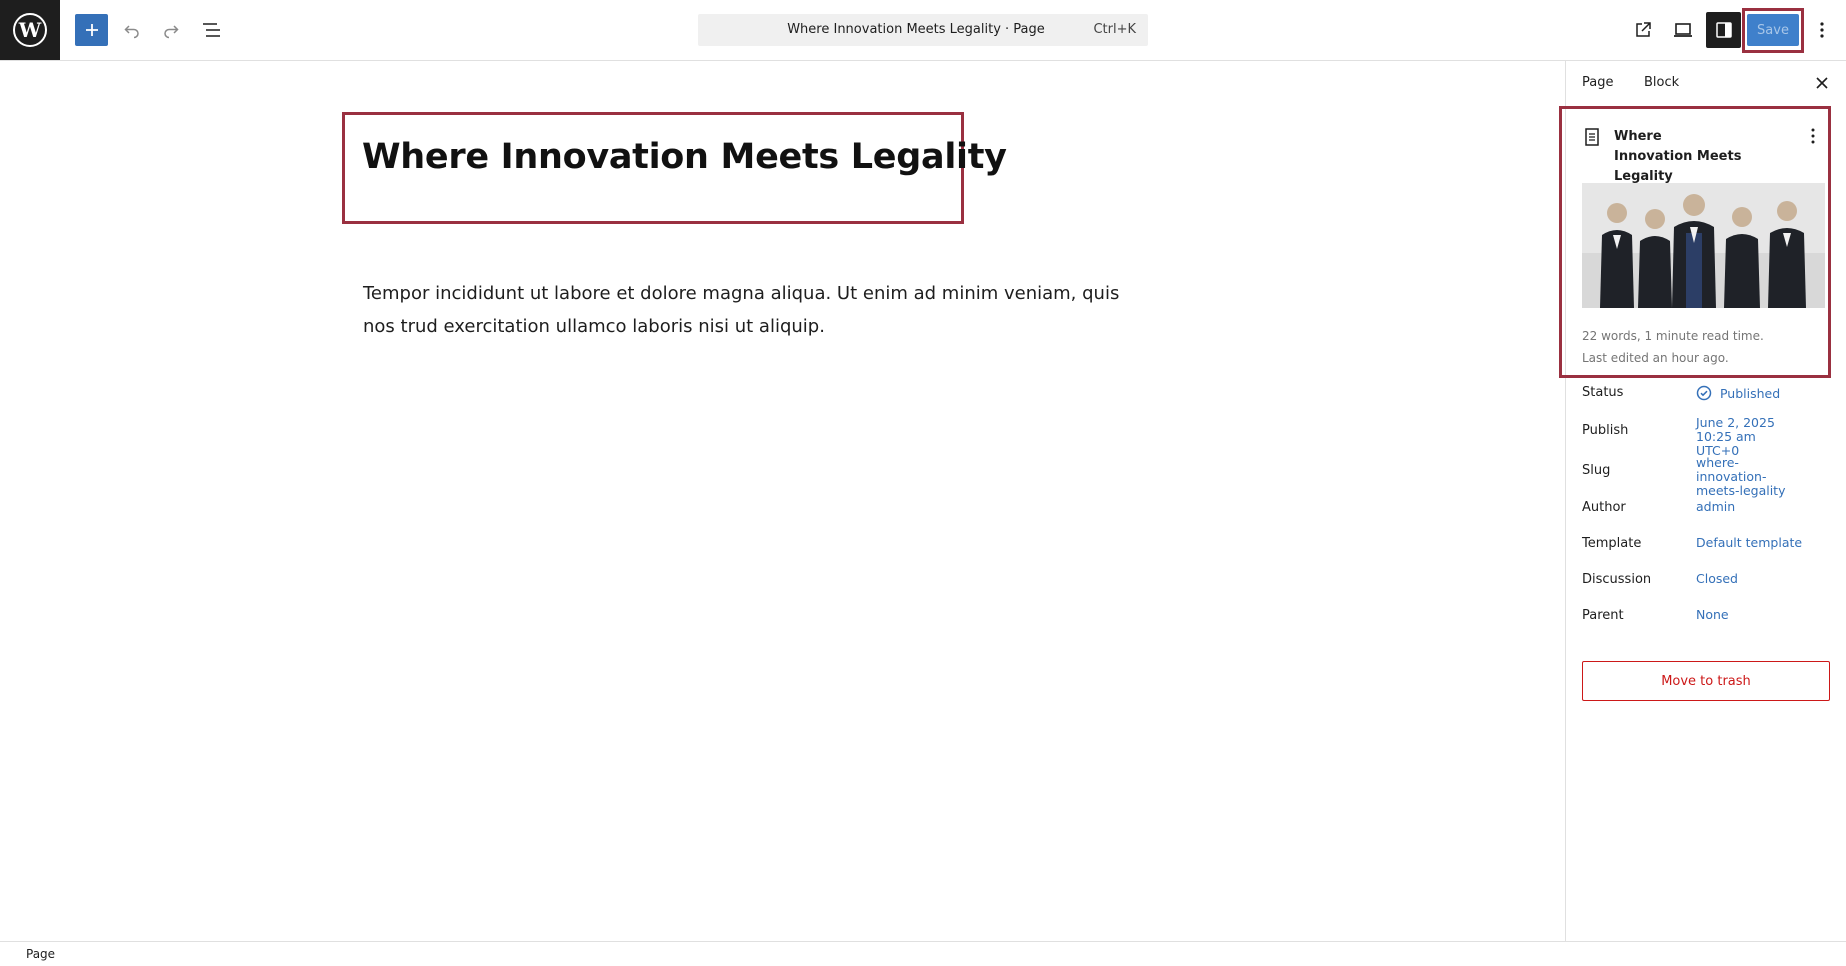  I want to click on close-sidebar-button, so click(1822, 83).